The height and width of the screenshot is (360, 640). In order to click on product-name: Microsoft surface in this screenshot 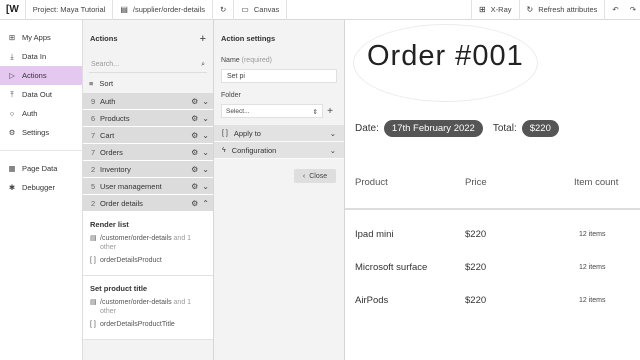, I will do `click(391, 267)`.